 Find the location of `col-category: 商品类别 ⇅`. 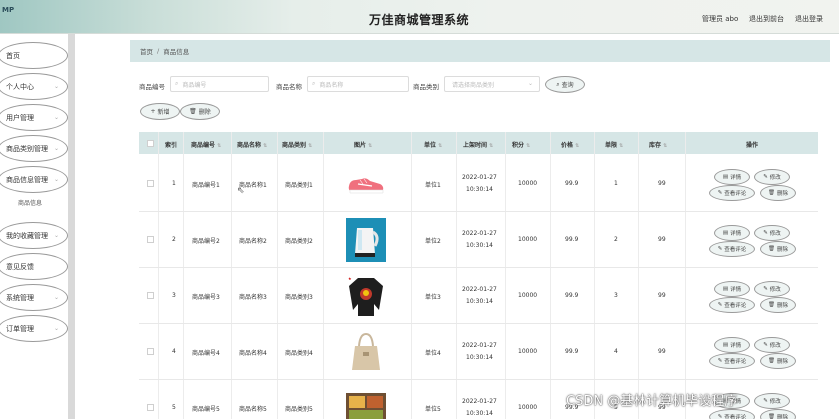

col-category: 商品类别 ⇅ is located at coordinates (297, 144).